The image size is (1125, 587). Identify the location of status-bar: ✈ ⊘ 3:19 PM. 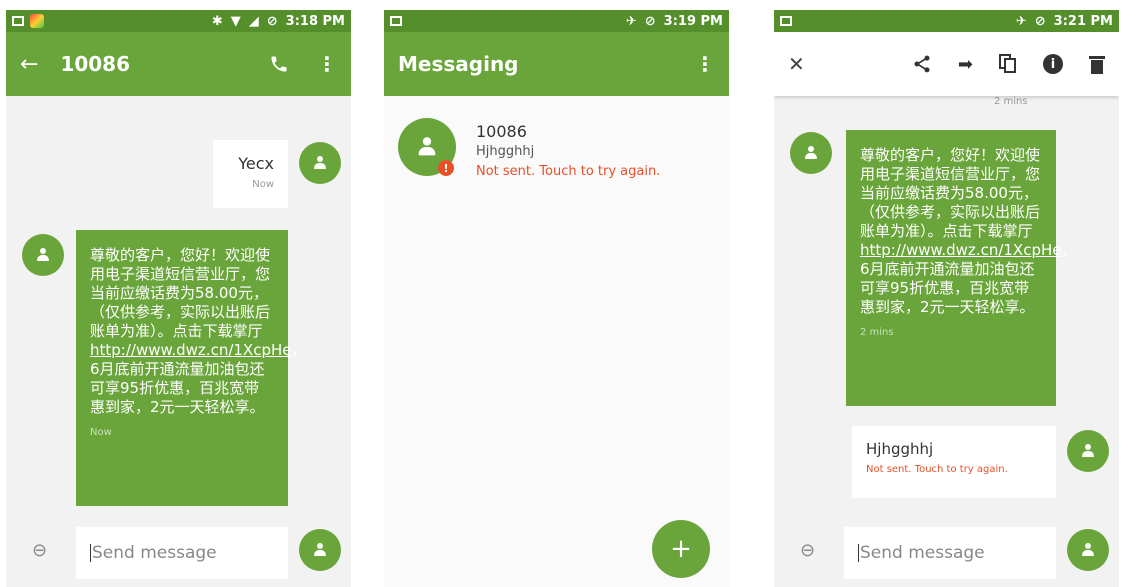
(556, 21).